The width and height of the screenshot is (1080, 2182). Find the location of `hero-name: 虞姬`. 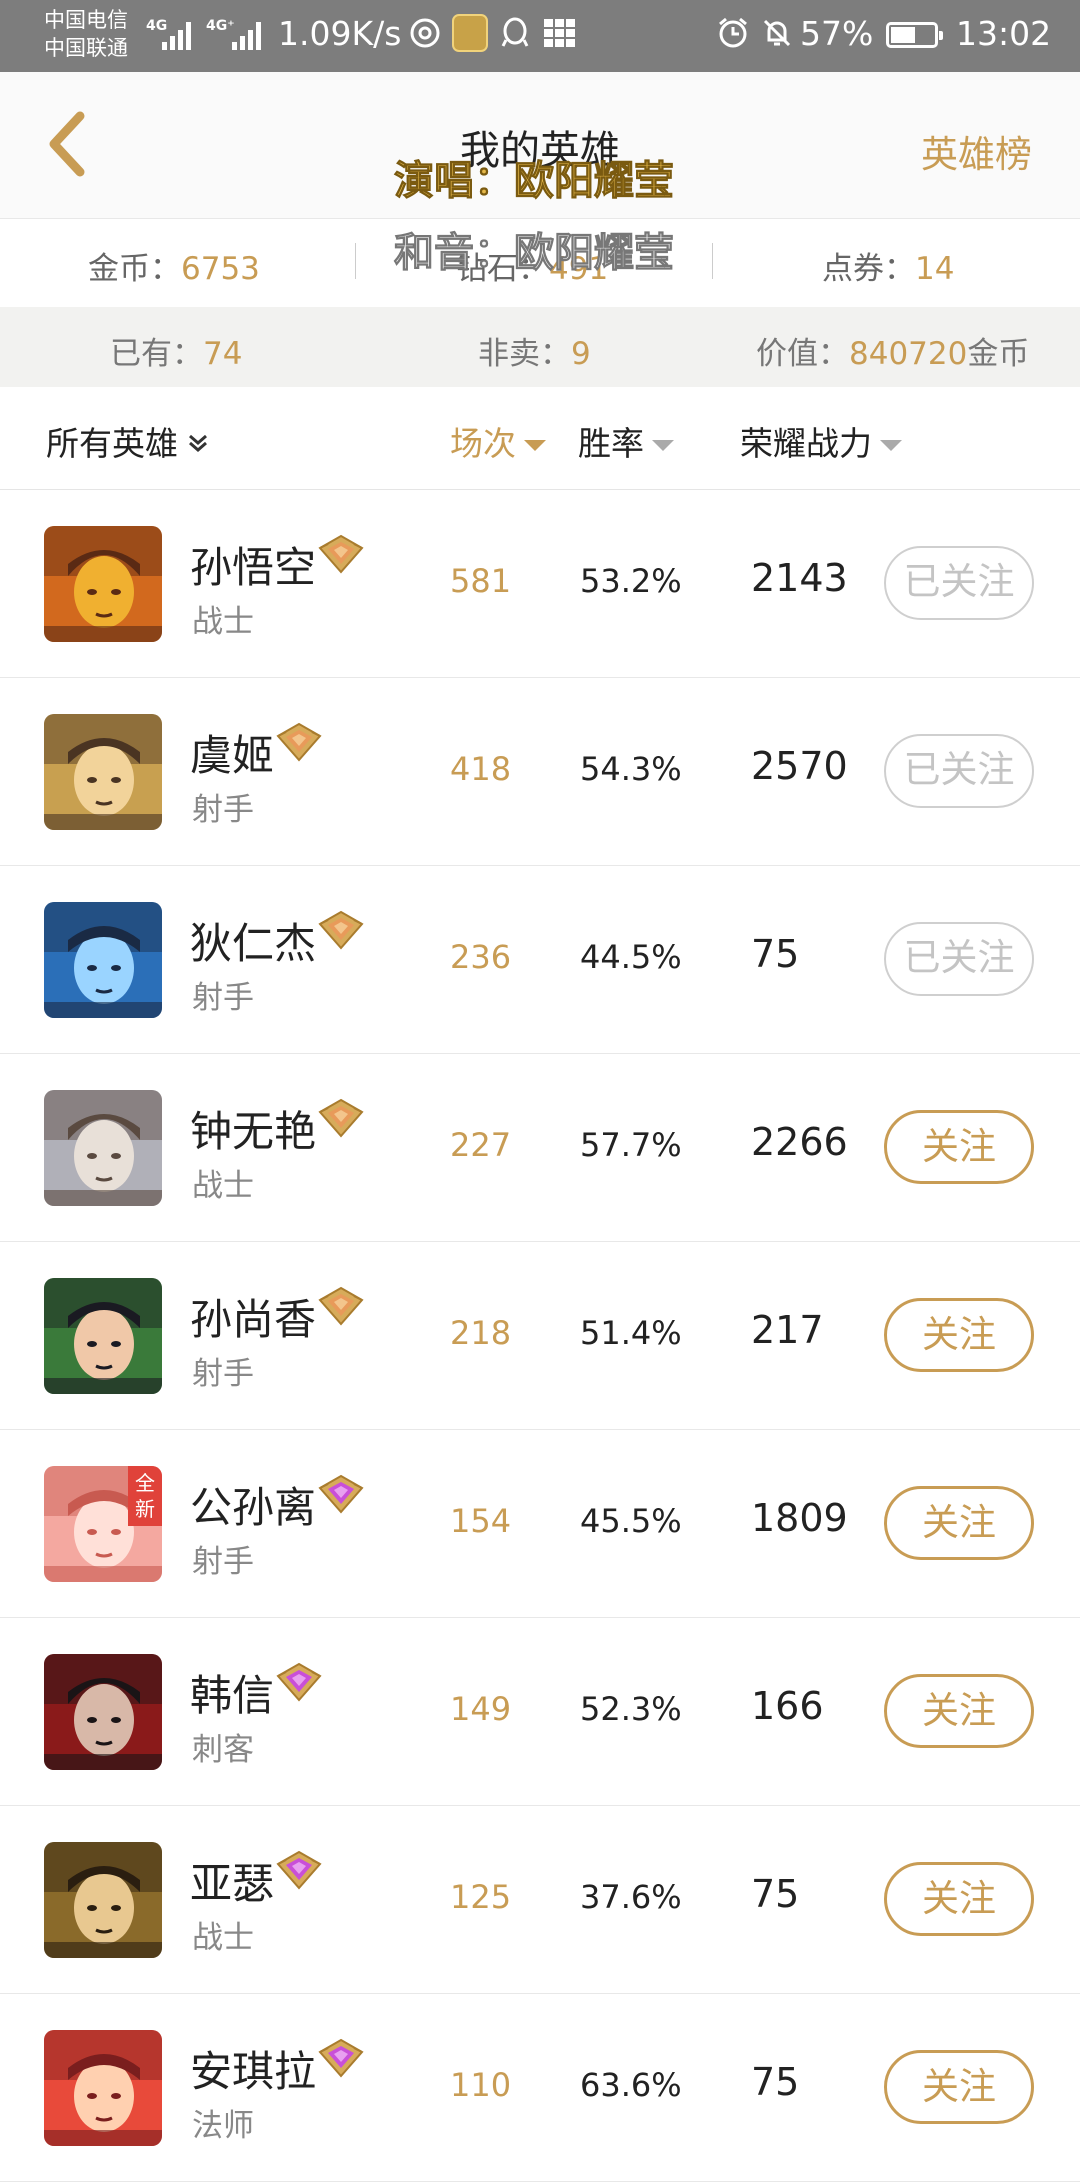

hero-name: 虞姬 is located at coordinates (232, 755).